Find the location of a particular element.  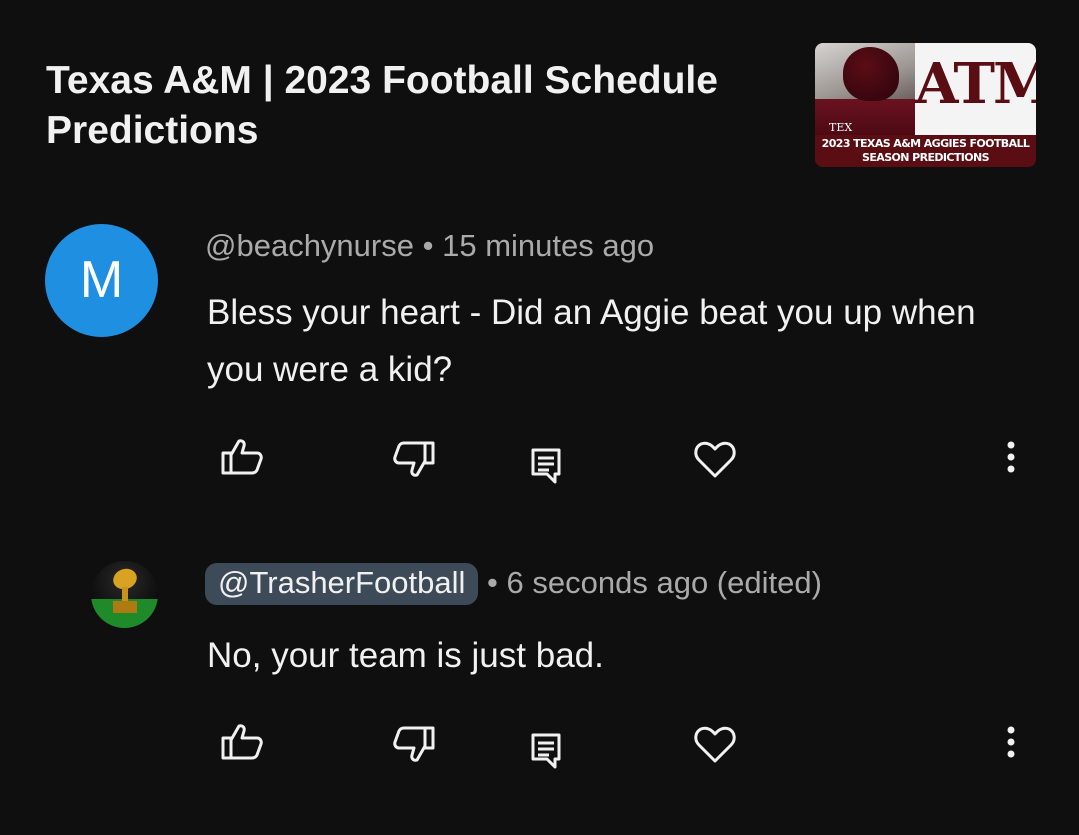

thumbnail-tex-text: TEX is located at coordinates (841, 127).